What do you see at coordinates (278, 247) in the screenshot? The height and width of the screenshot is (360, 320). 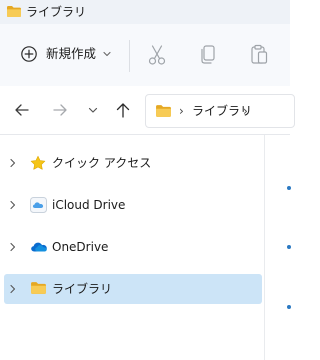 I see `content-area` at bounding box center [278, 247].